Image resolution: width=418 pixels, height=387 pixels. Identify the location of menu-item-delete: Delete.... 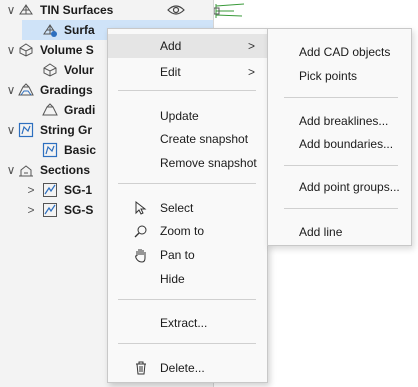
(187, 368).